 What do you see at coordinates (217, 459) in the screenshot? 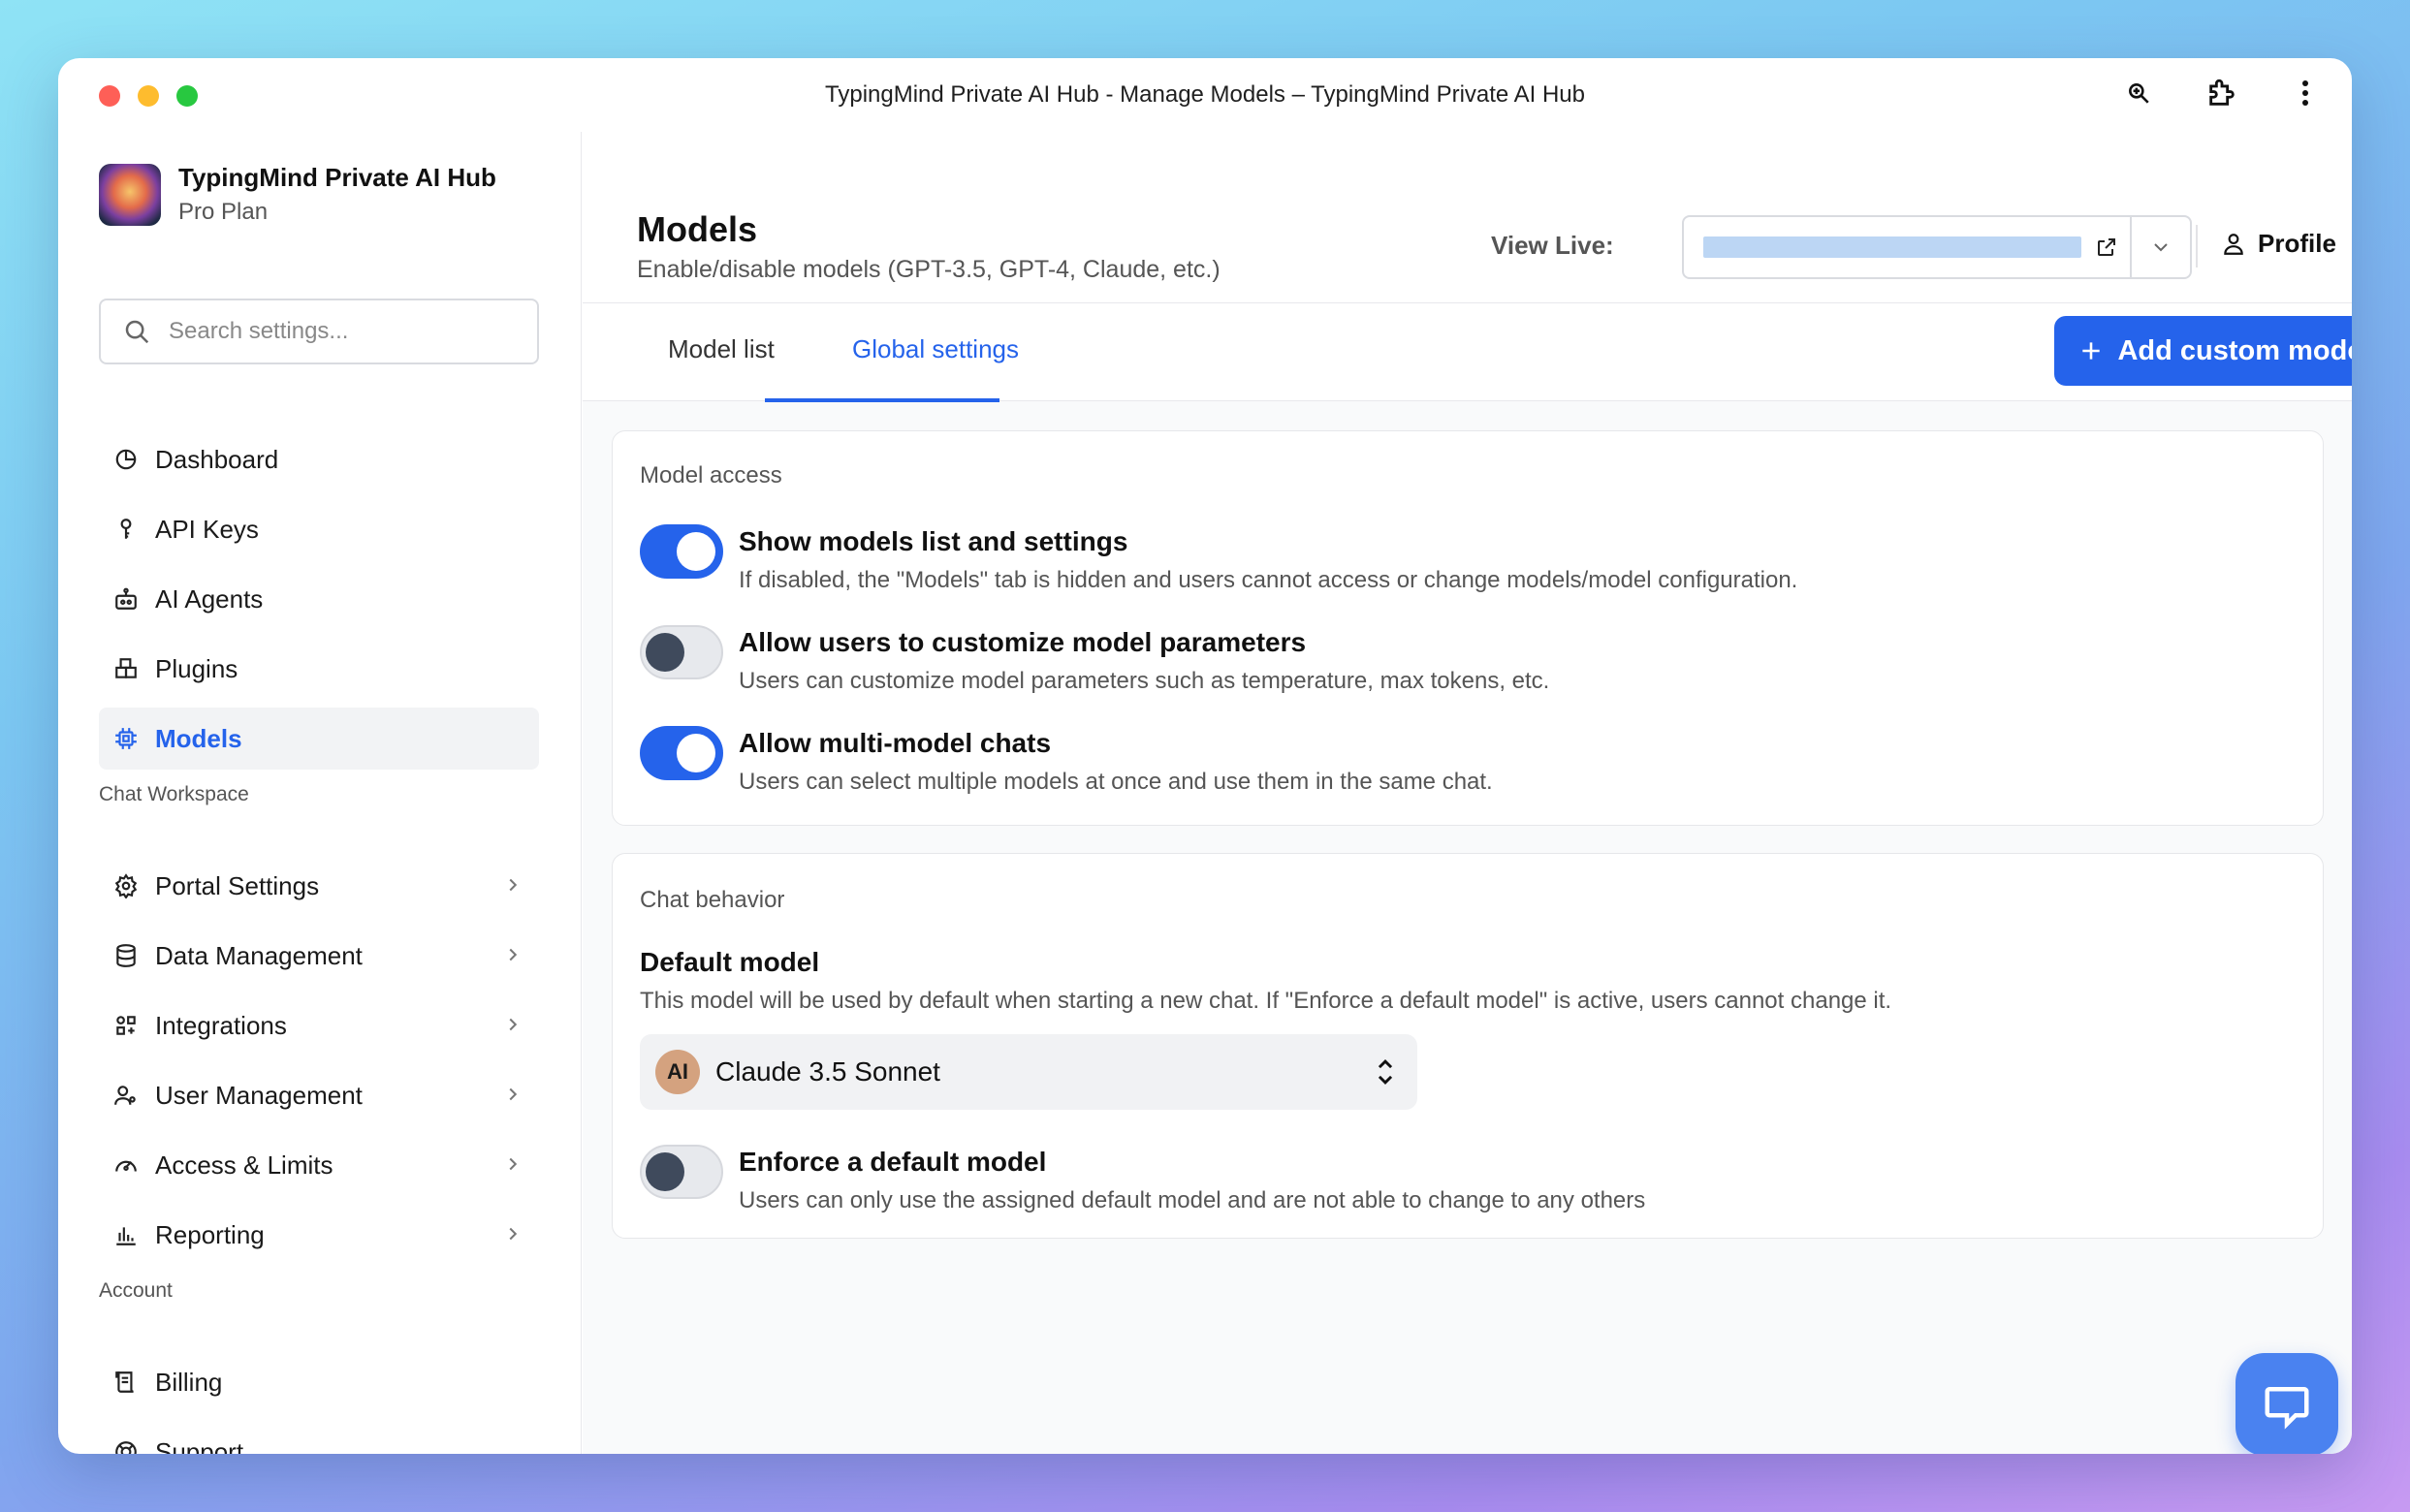
I see `sidebar-item-label: Dashboard` at bounding box center [217, 459].